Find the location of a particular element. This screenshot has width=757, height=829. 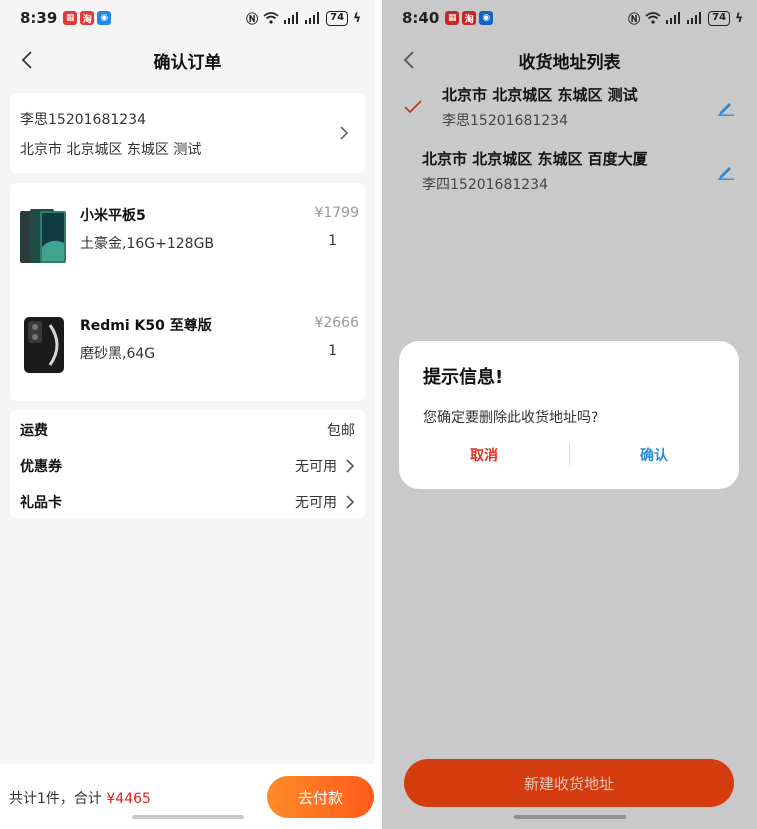

confirm-dialog: 提示信息! 您确定要删除此收货地址吗? 取消 确认 is located at coordinates (569, 415).